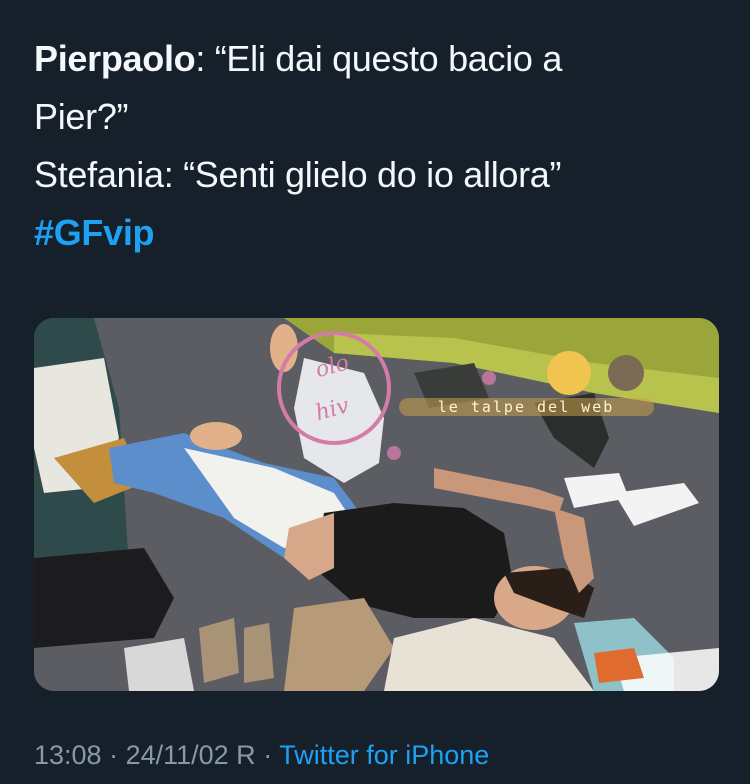 Image resolution: width=750 pixels, height=784 pixels. I want to click on quote-text: : “Eli dai questo bacio a, so click(379, 58).